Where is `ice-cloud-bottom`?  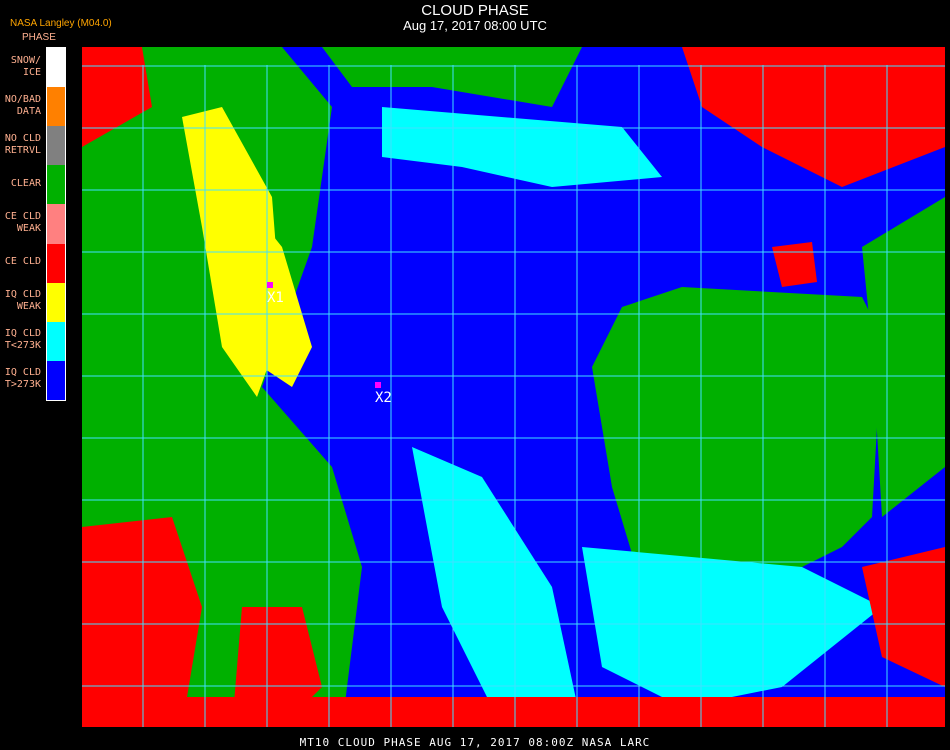
ice-cloud-bottom is located at coordinates (513, 712).